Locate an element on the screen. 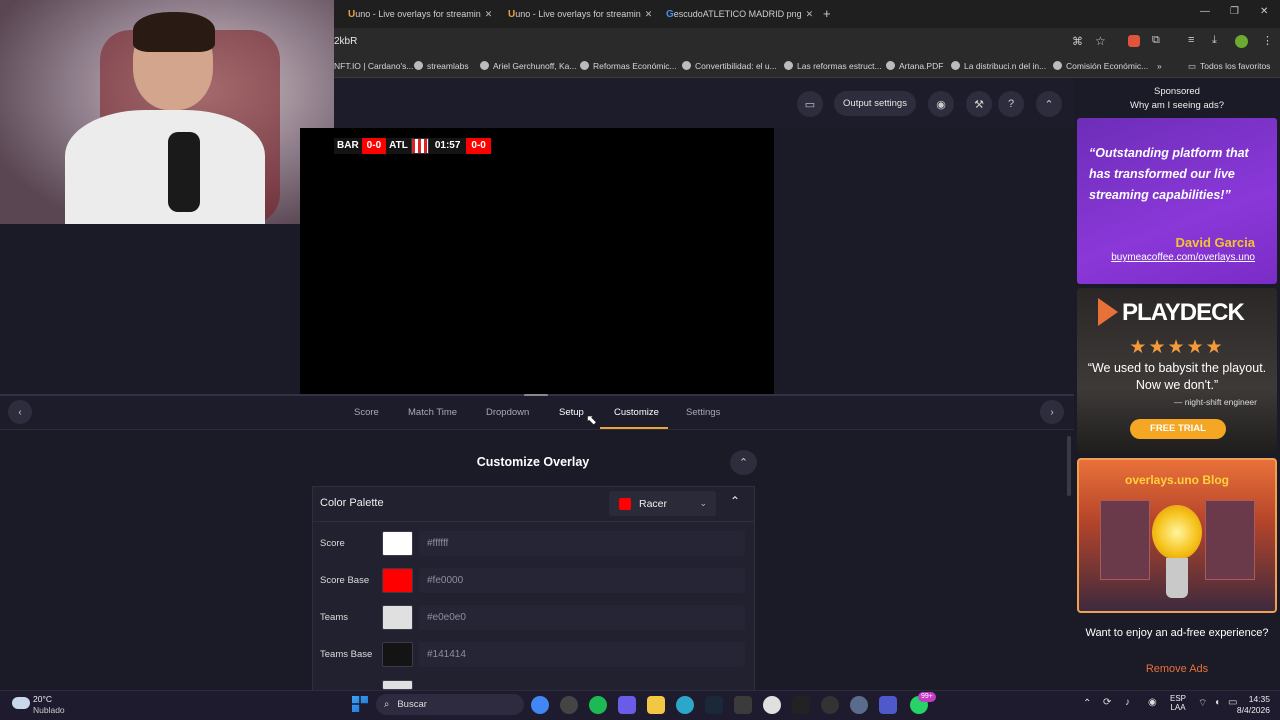 The height and width of the screenshot is (720, 1280). browser-tab-2: U uno - Live overlays for streamin ✕ is located at coordinates (582, 14).